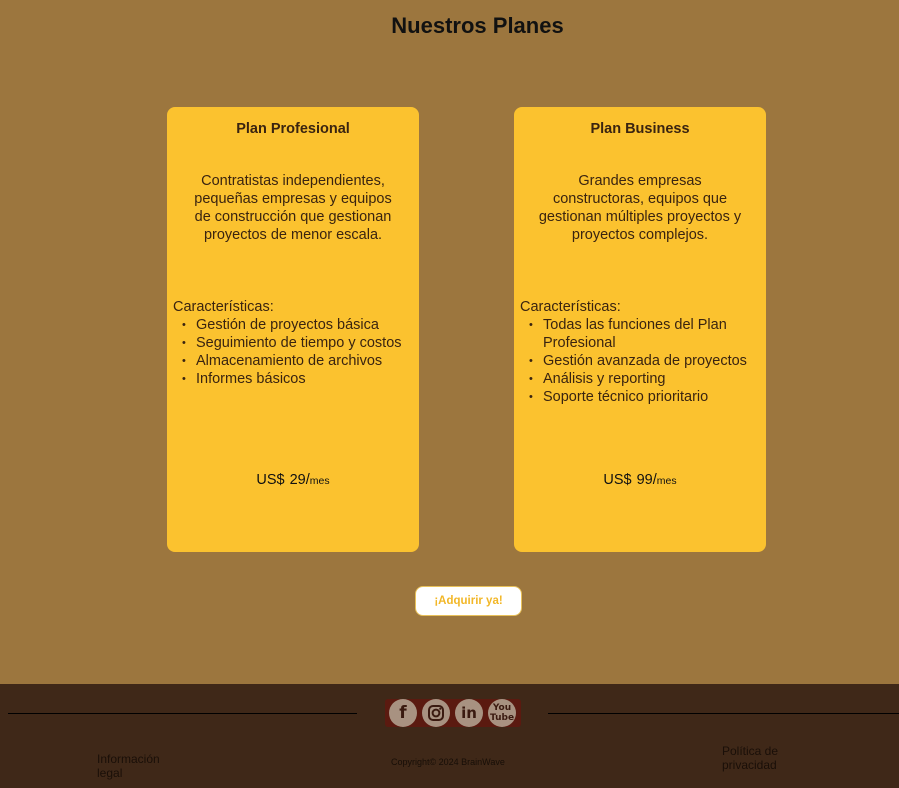  I want to click on feature-item: Informes básicos, so click(295, 379).